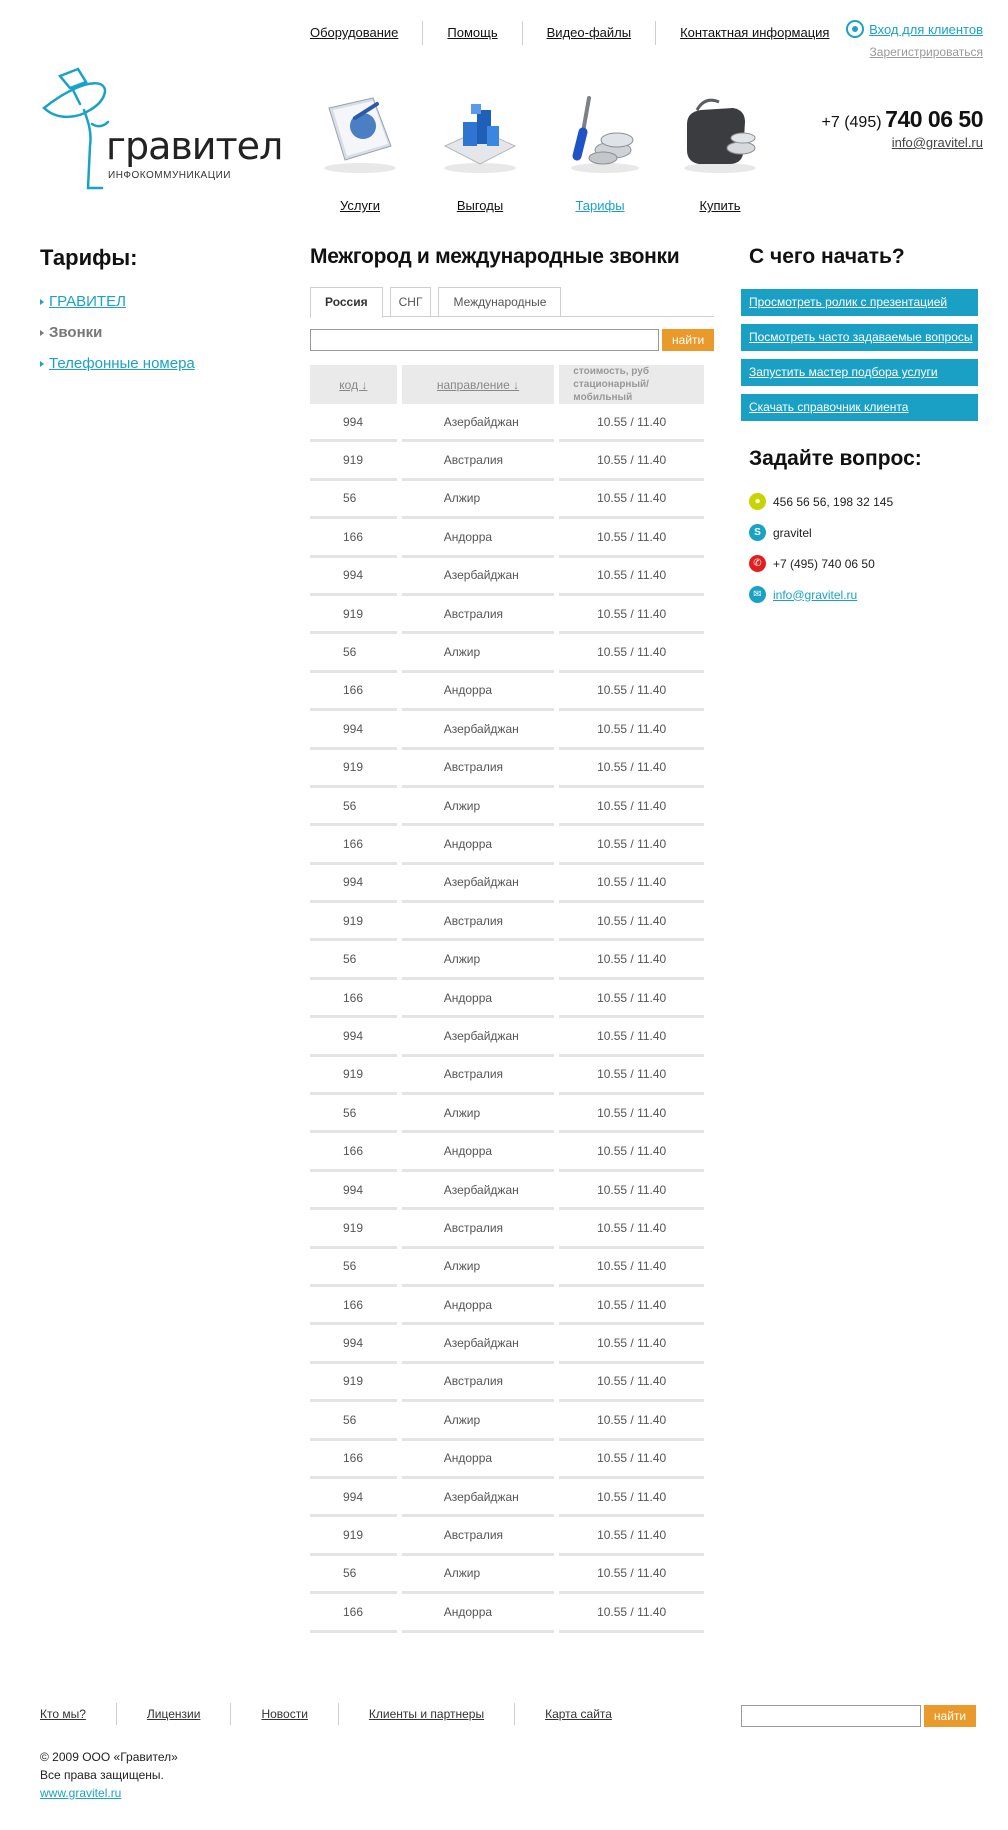 The width and height of the screenshot is (1008, 1830). Describe the element at coordinates (155, 332) in the screenshot. I see `sidebar-item-calls: Звонки` at that location.